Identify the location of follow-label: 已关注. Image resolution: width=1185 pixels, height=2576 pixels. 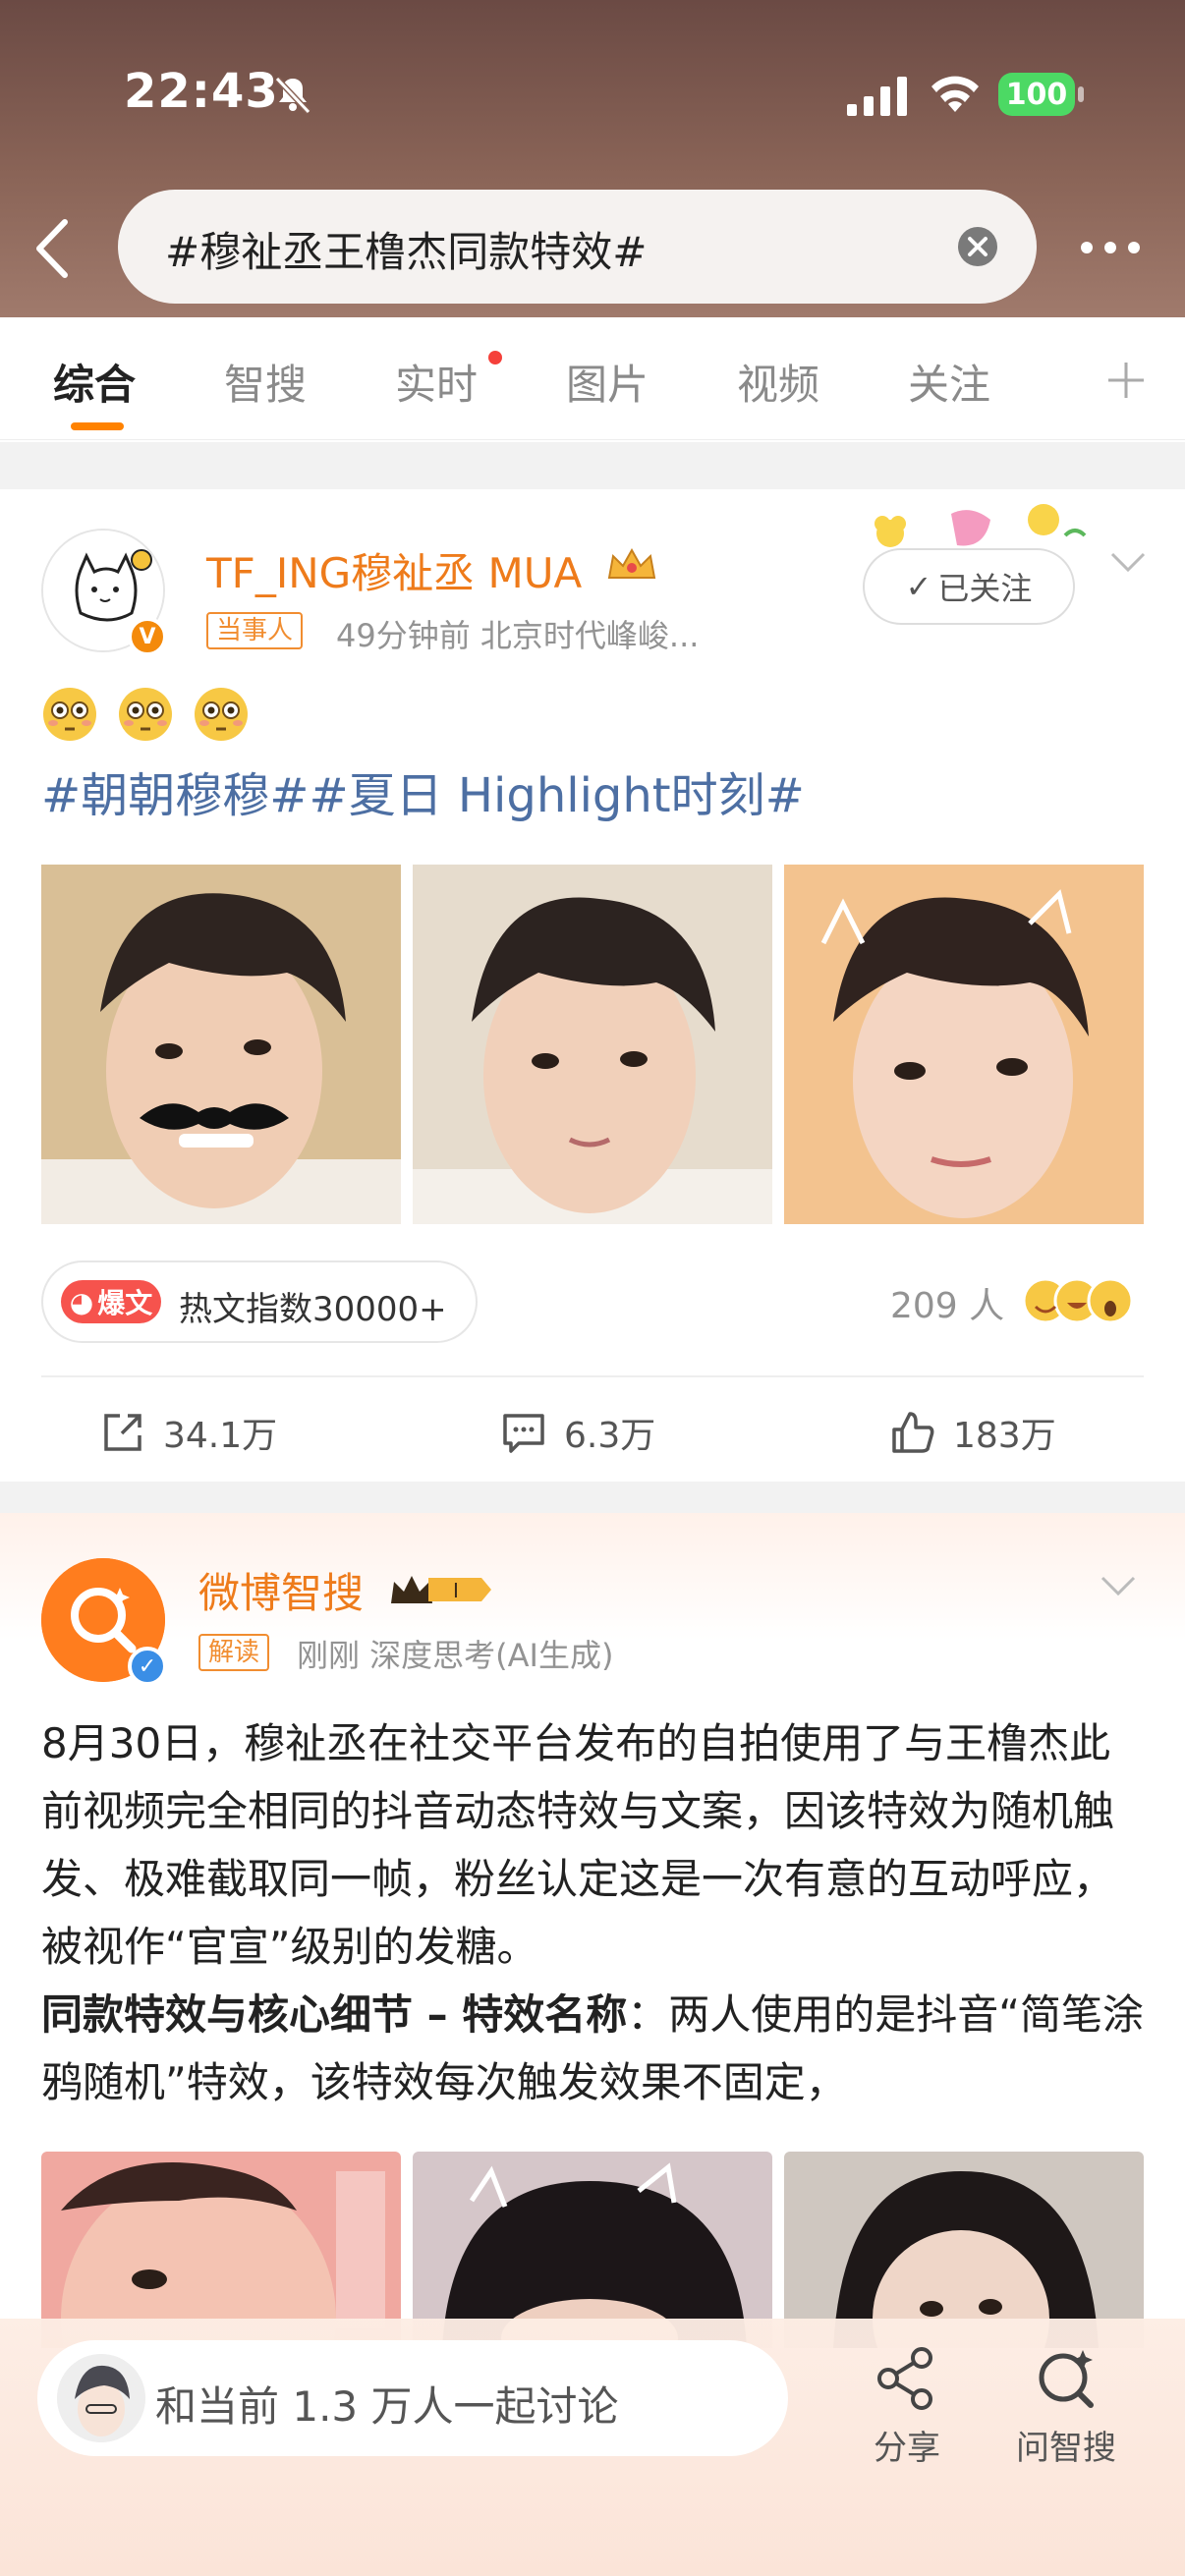
(985, 588).